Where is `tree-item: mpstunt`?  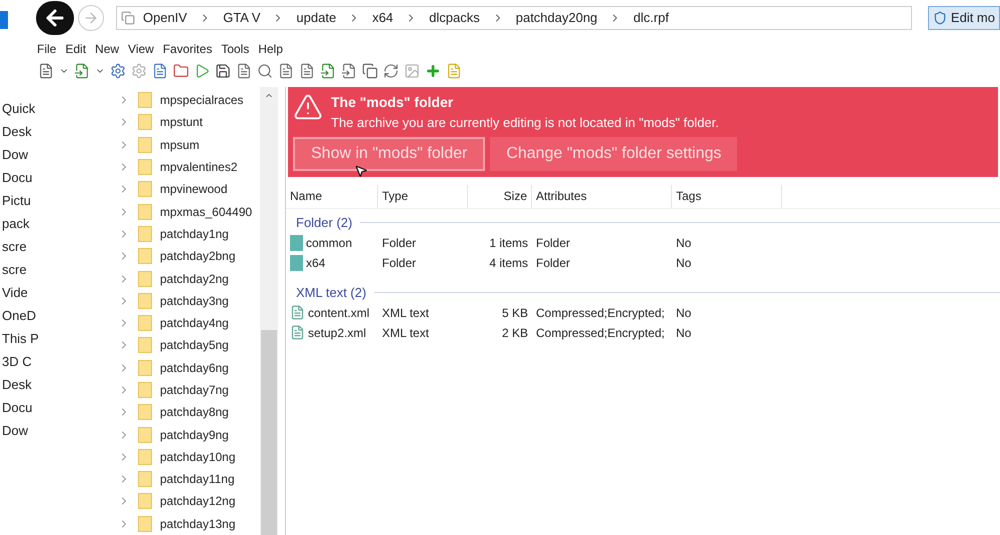 tree-item: mpstunt is located at coordinates (181, 122).